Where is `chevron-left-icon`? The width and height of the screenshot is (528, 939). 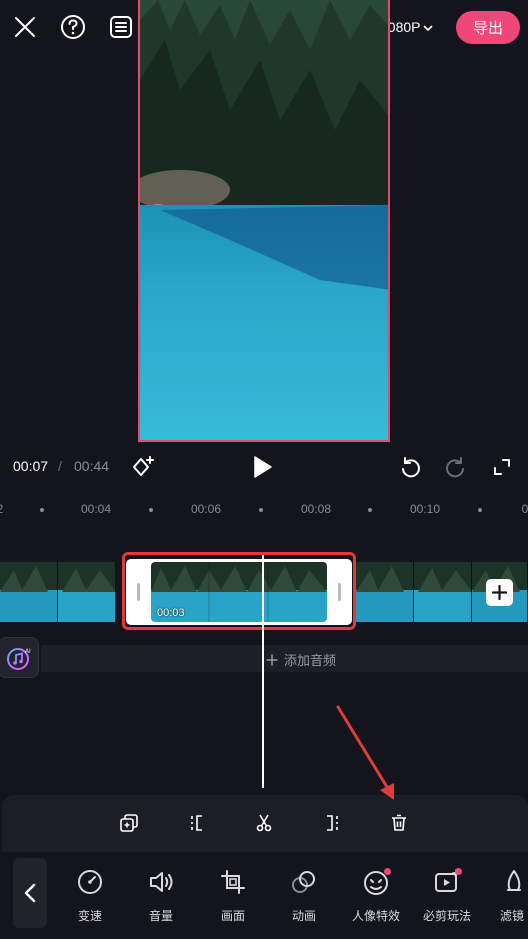 chevron-left-icon is located at coordinates (30, 893).